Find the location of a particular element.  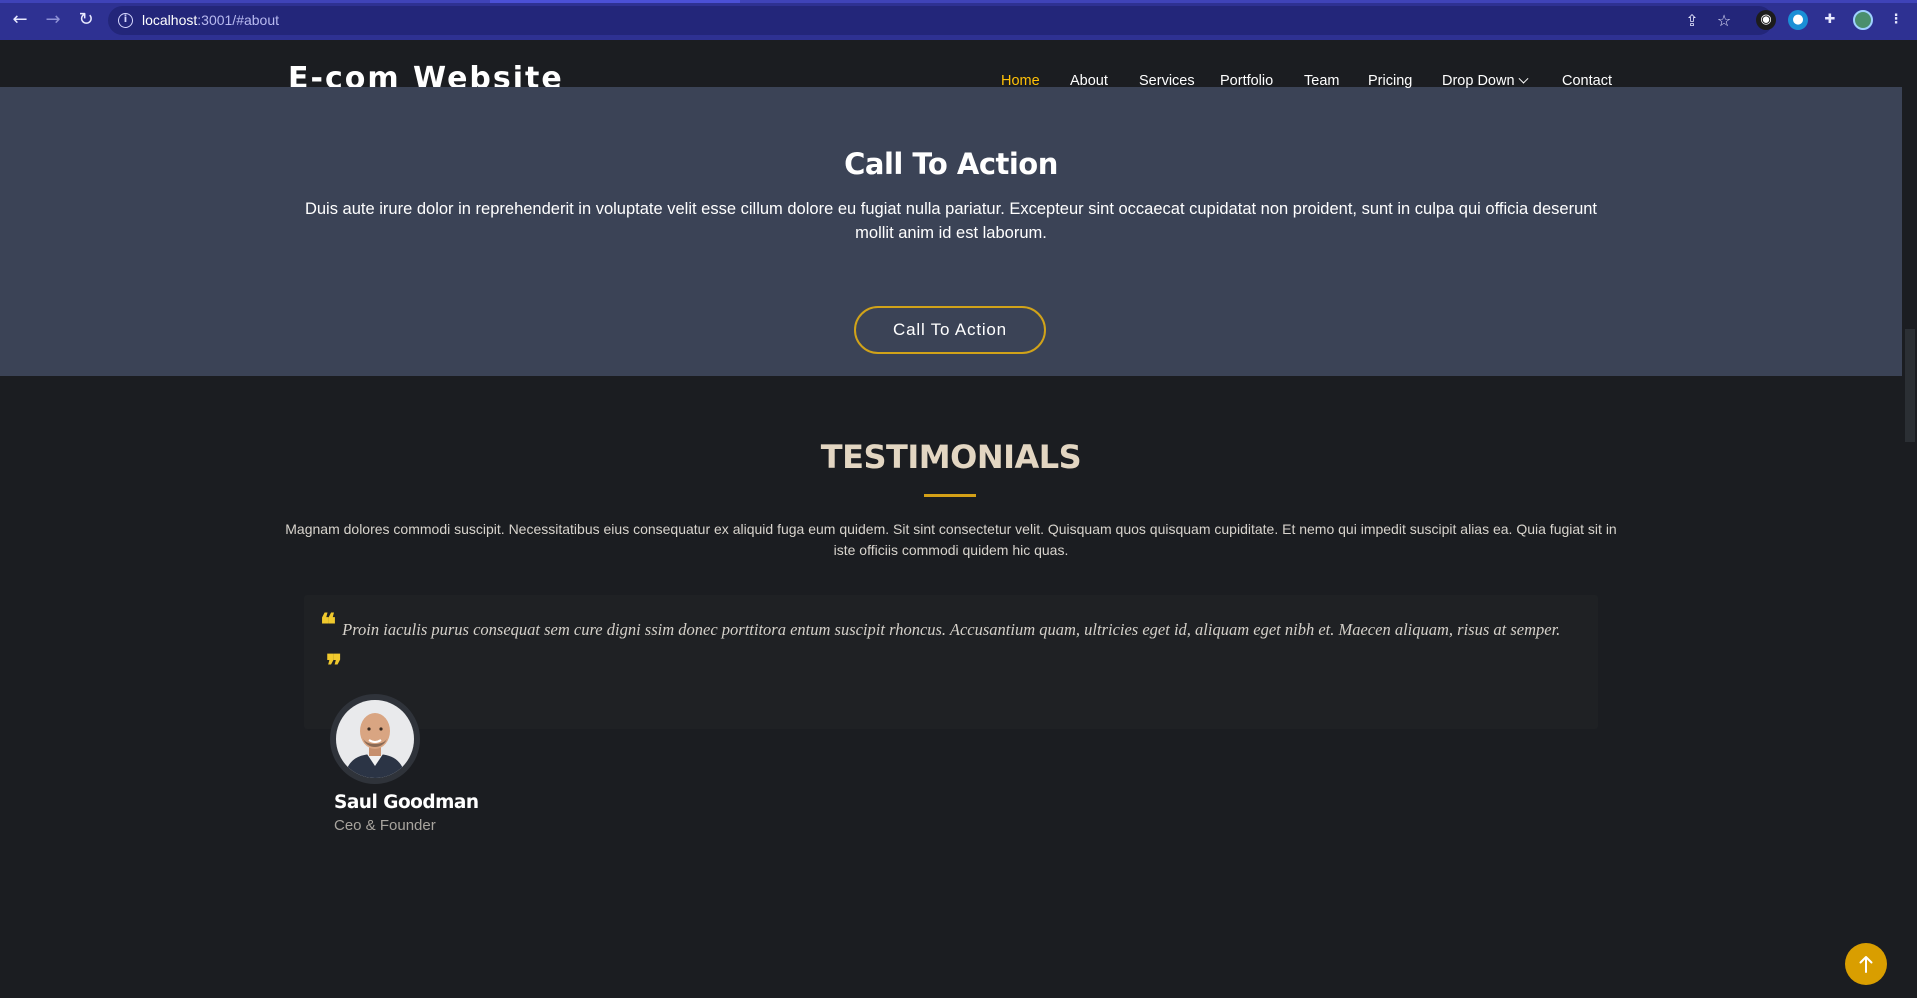

nav-about: About is located at coordinates (1089, 81).